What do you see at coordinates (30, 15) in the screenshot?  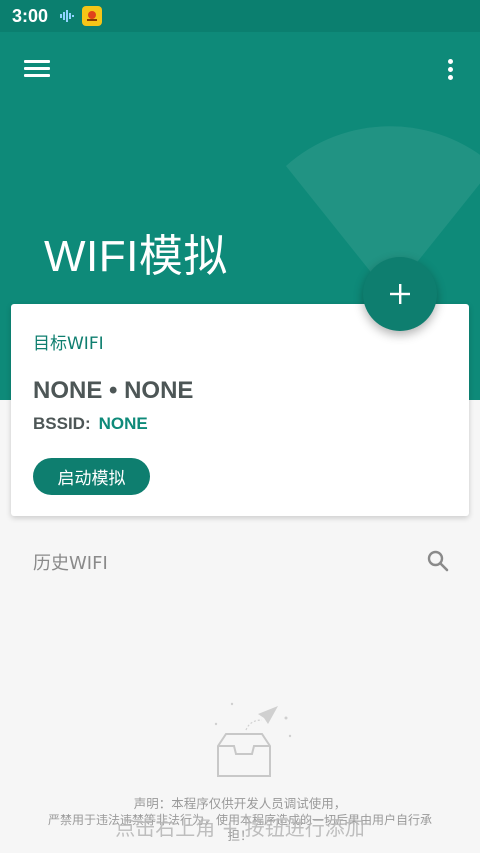 I see `status-time: 3:00` at bounding box center [30, 15].